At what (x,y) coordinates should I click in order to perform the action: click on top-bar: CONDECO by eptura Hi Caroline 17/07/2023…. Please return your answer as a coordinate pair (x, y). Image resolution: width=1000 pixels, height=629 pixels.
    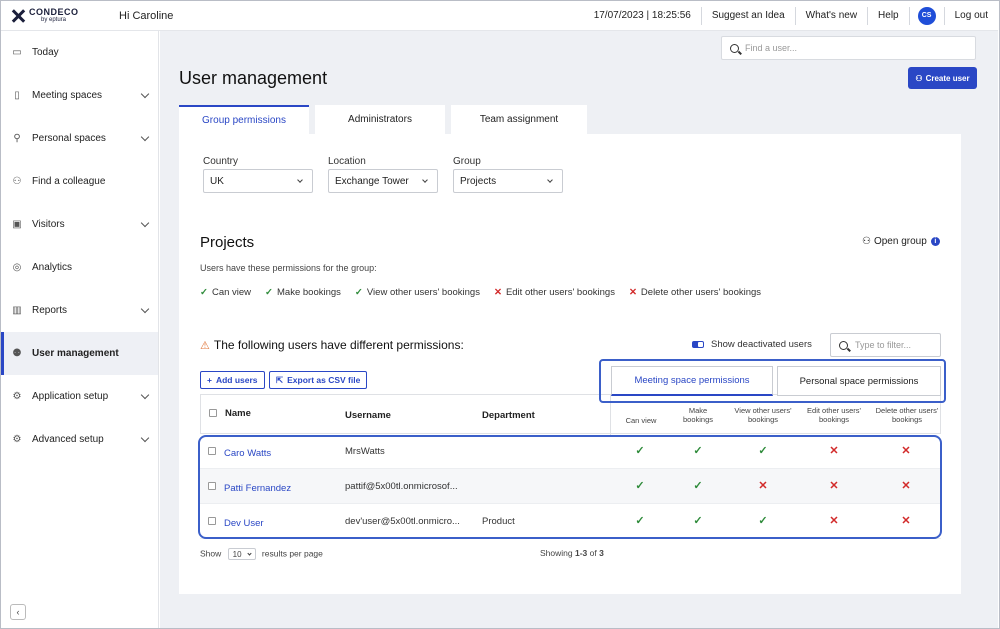
    Looking at the image, I should click on (499, 16).